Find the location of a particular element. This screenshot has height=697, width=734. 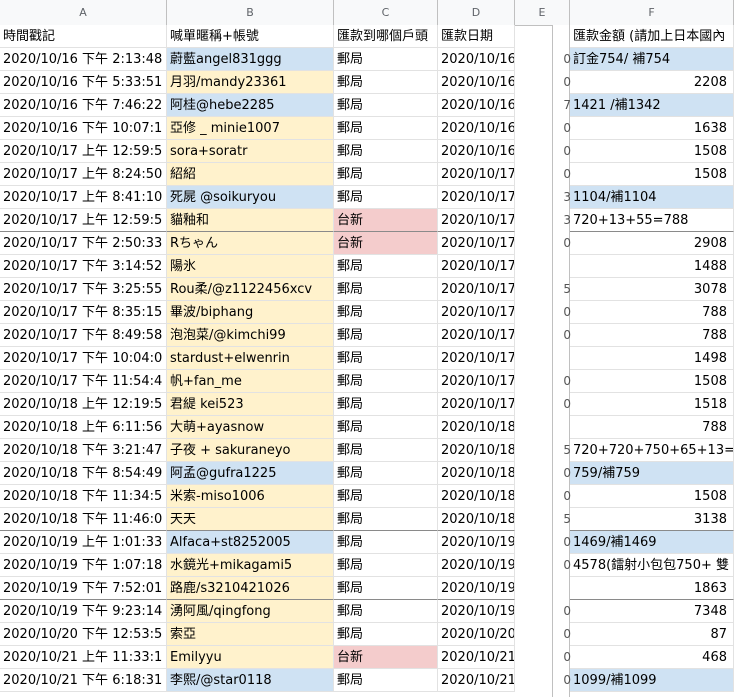

timestamp-cell: 2020/10/19 下午 9:23:14 is located at coordinates (83, 611).